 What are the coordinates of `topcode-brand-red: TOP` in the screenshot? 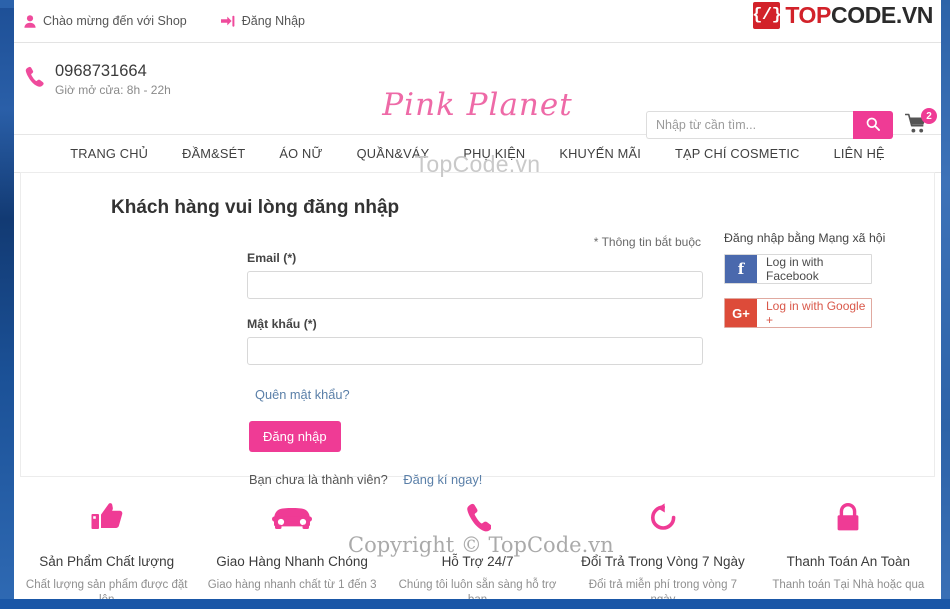 It's located at (808, 15).